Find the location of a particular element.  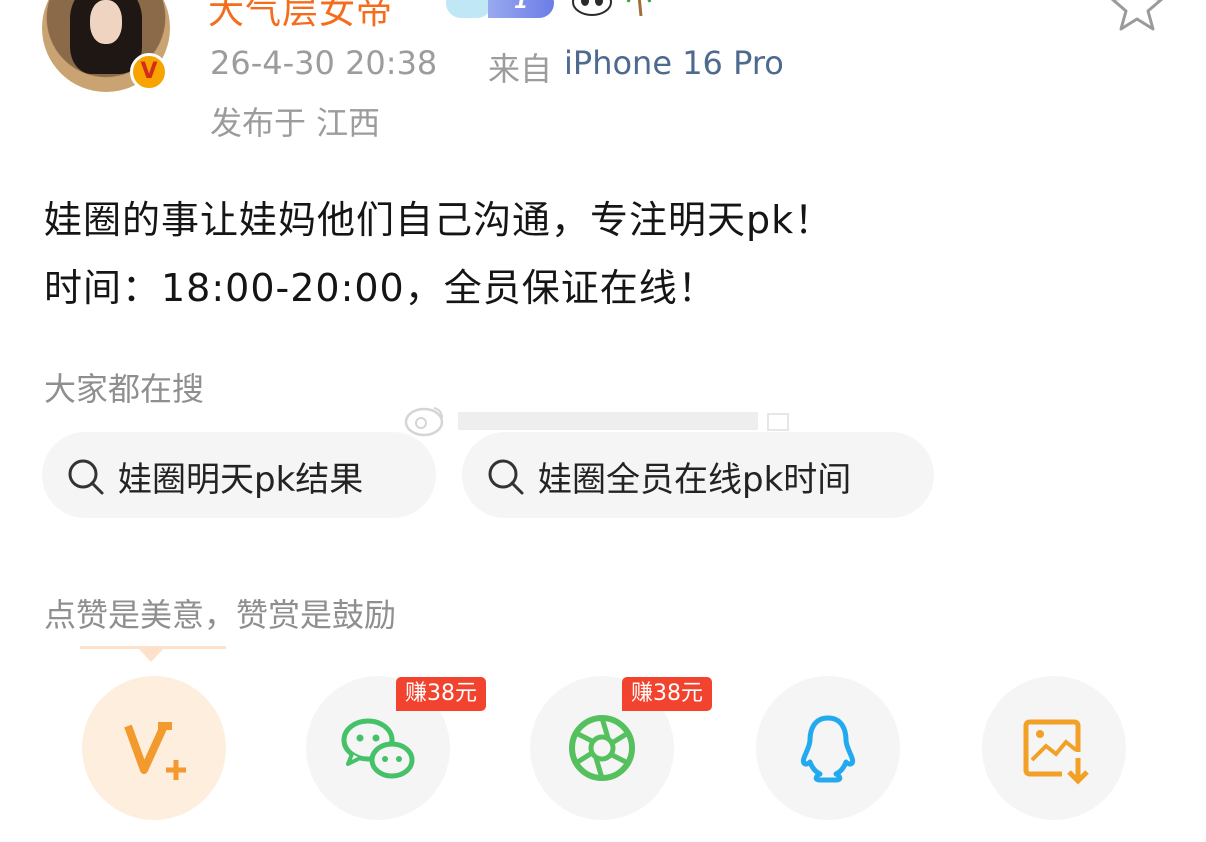

search-chip-label: 娃圈明天pk结果 is located at coordinates (241, 480).